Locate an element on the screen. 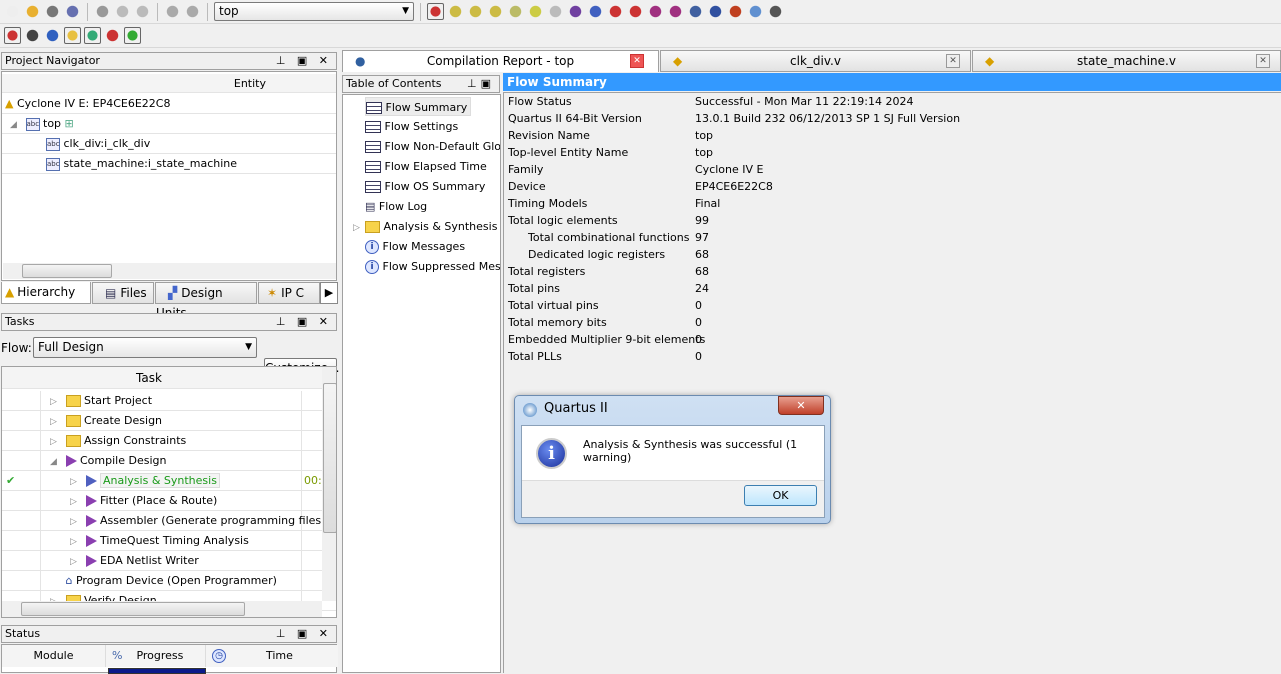 The height and width of the screenshot is (674, 1281). summary-label: Total combinational functions is located at coordinates (609, 237).